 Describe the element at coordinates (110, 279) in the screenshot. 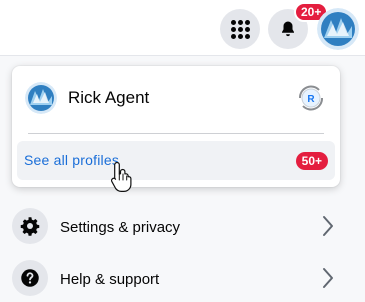

I see `help-support-label: Help & support` at that location.